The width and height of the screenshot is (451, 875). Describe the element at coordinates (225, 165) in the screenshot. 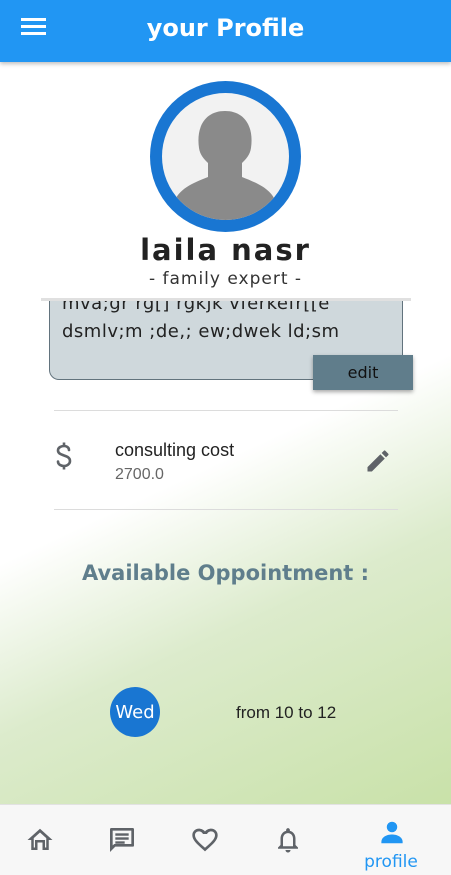

I see `person-silhouette-icon` at that location.